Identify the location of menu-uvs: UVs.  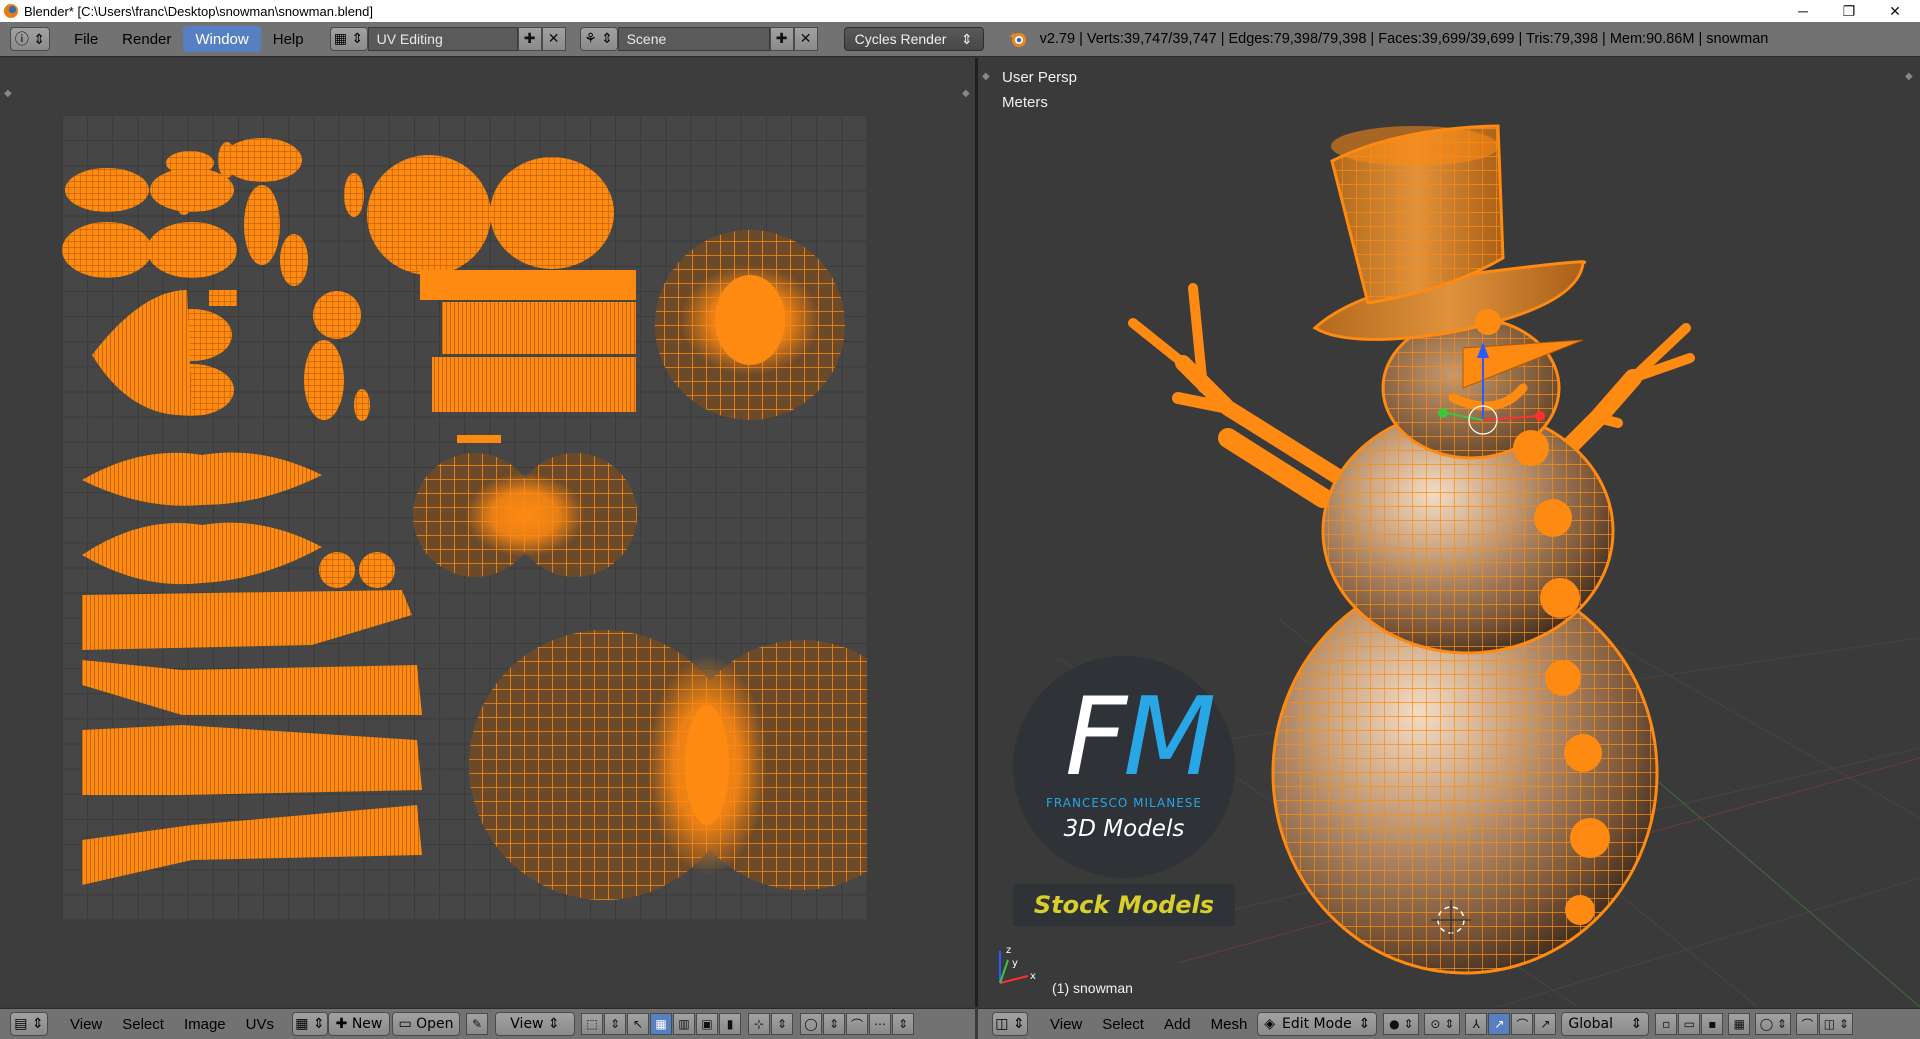
(260, 1024).